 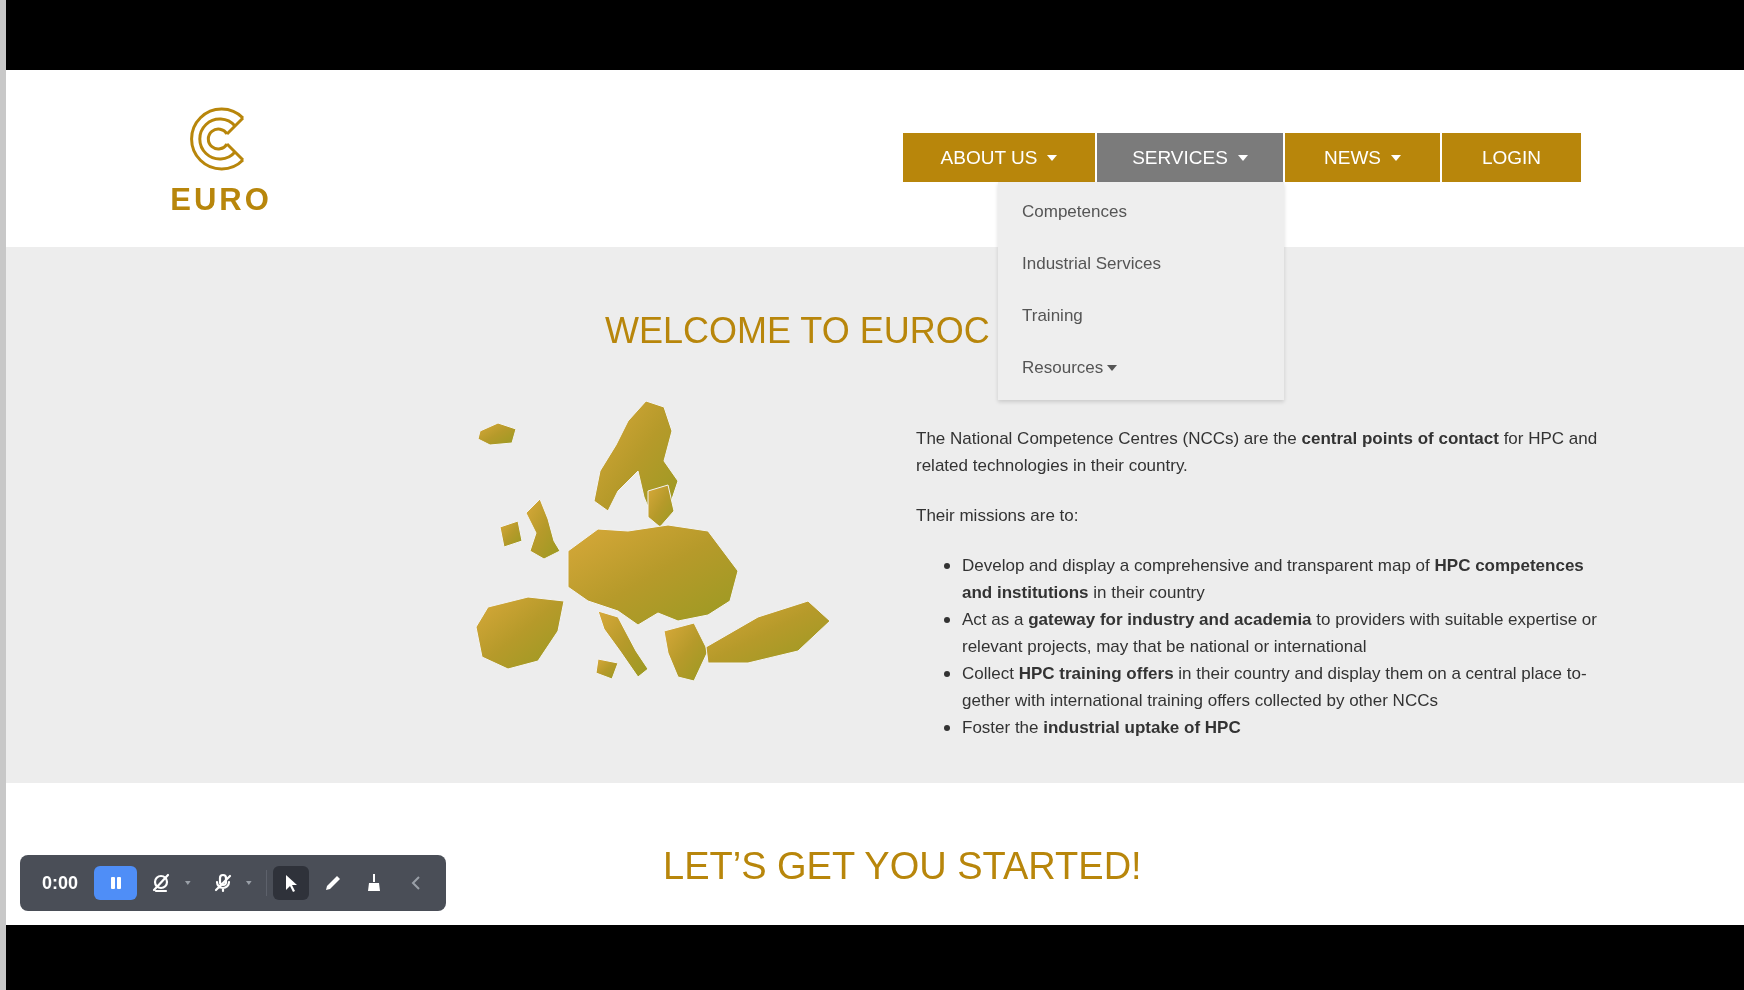 What do you see at coordinates (416, 883) in the screenshot?
I see `chevron-left-icon` at bounding box center [416, 883].